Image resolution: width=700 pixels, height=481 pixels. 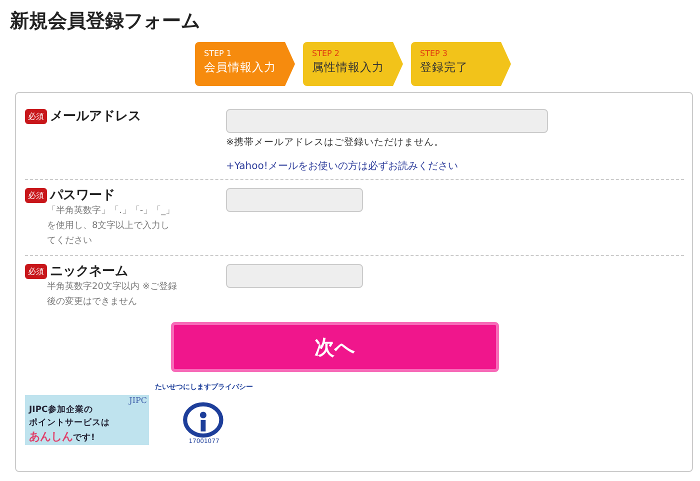 What do you see at coordinates (335, 142) in the screenshot?
I see `field-note: ※携帯メールアドレスはご登録いただけません。` at bounding box center [335, 142].